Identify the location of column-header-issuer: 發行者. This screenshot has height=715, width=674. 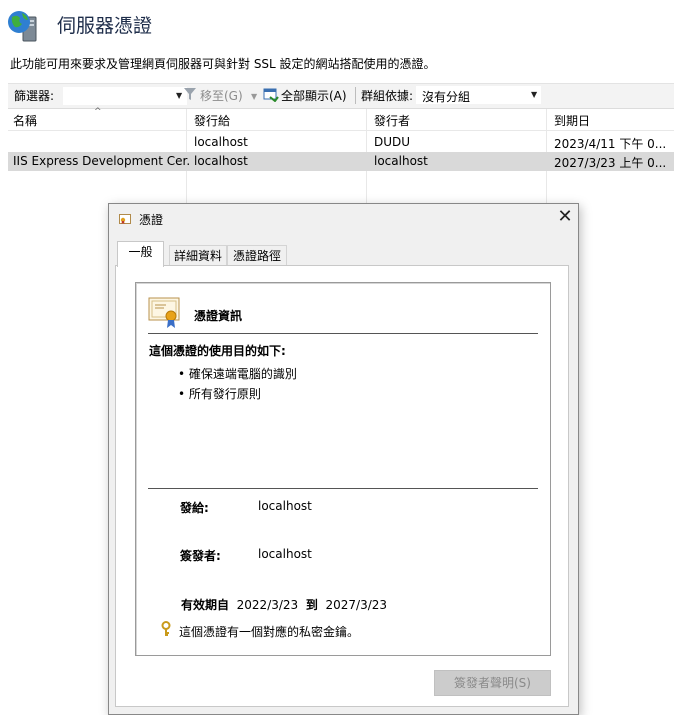
(392, 120).